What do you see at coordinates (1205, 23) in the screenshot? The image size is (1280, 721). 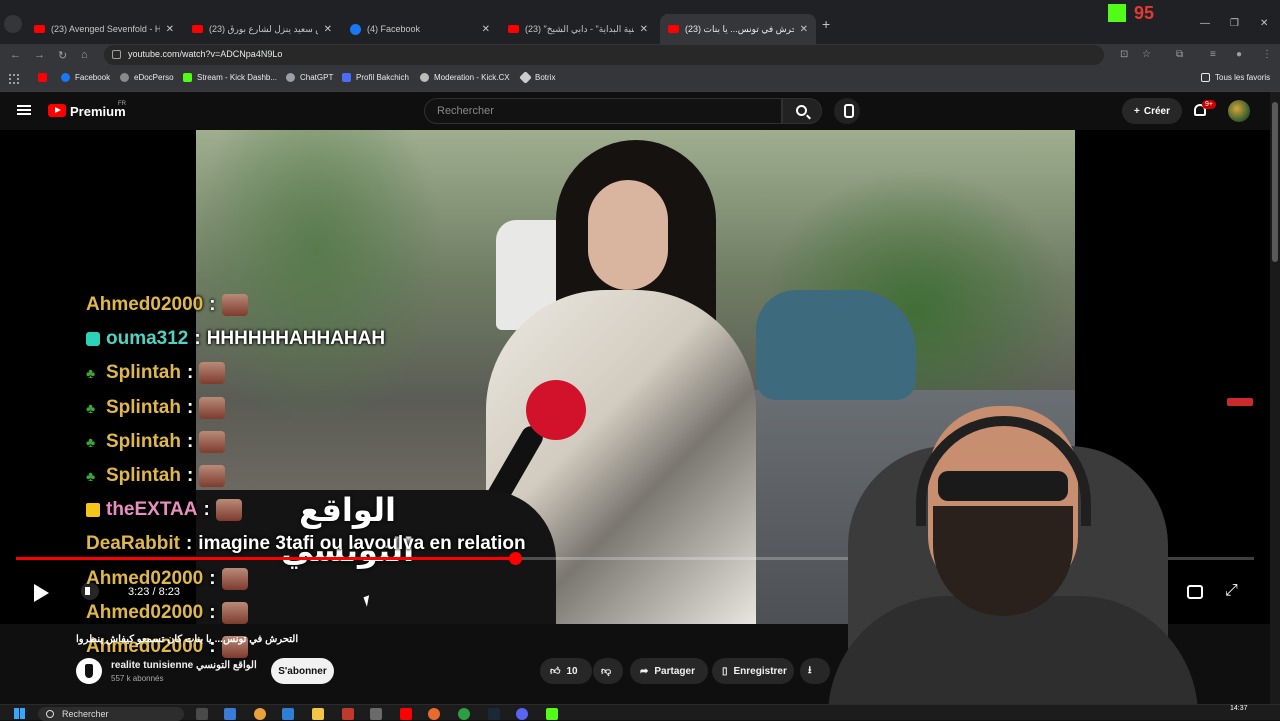 I see `minimize-icon: —` at bounding box center [1205, 23].